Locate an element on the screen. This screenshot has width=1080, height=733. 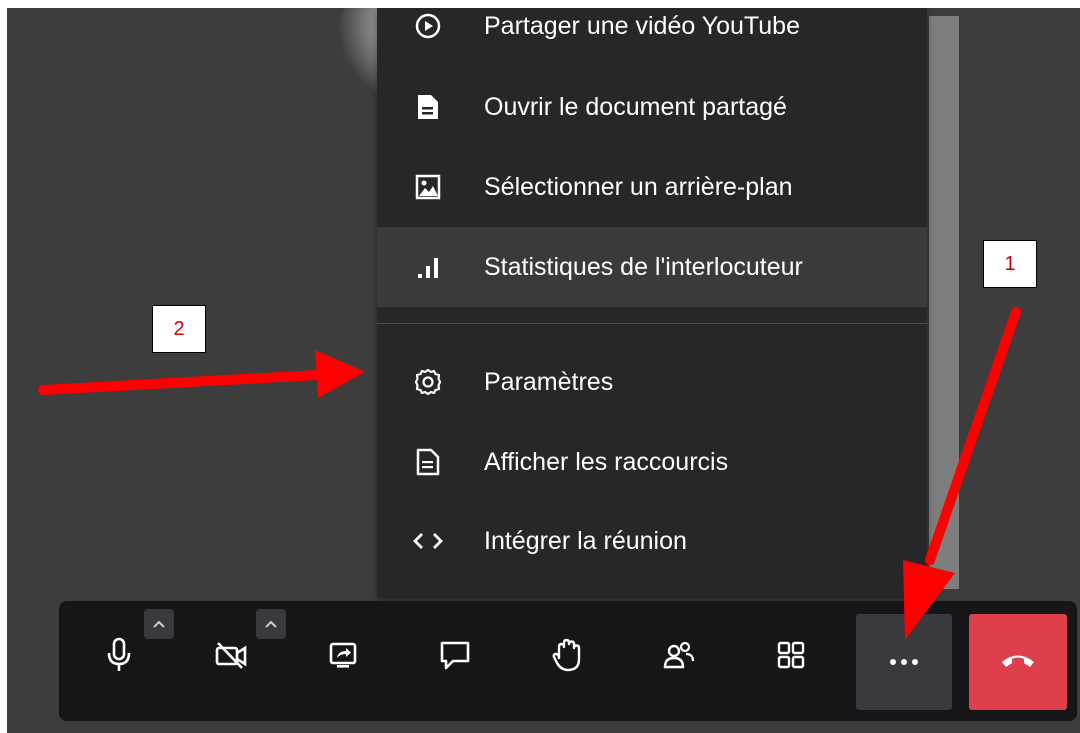
microphone-button is located at coordinates (119, 657).